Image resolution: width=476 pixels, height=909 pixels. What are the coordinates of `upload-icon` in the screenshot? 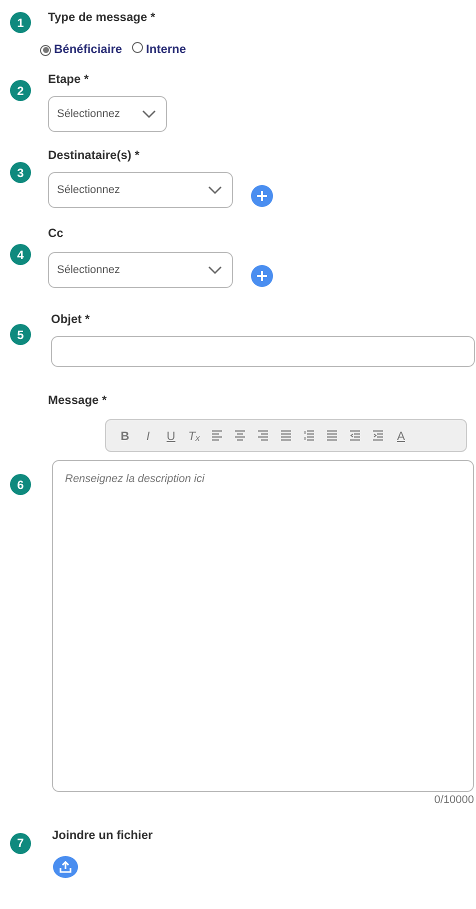 It's located at (65, 866).